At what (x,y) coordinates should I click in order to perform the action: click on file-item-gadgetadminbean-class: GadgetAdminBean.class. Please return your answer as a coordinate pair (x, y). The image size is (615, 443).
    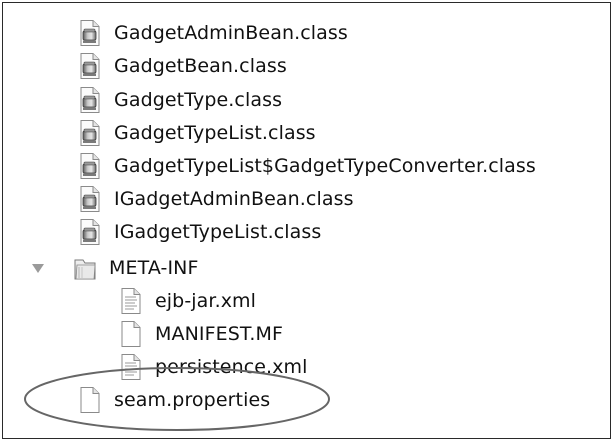
    Looking at the image, I should click on (213, 33).